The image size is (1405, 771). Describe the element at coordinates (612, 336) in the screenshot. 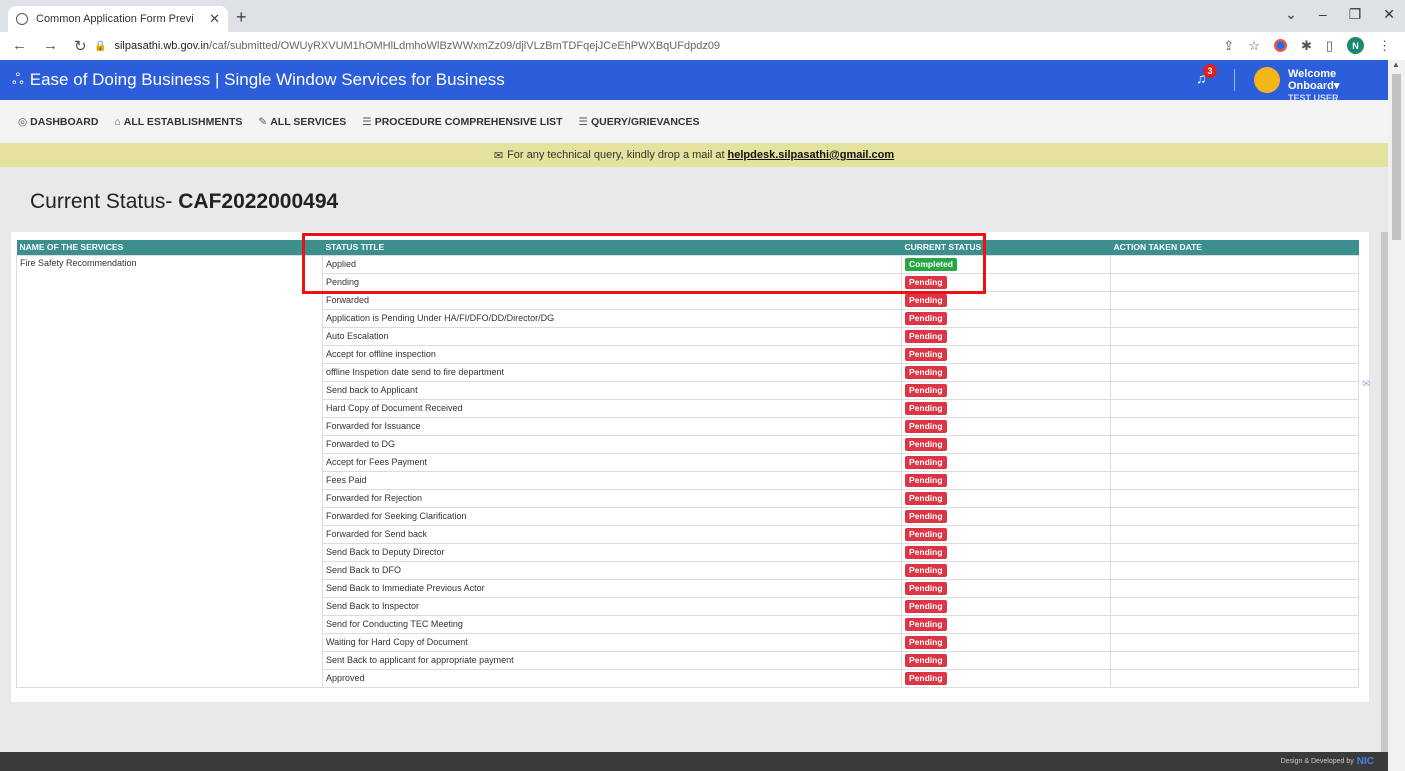

I see `status-title-cell: Auto Escalation` at that location.